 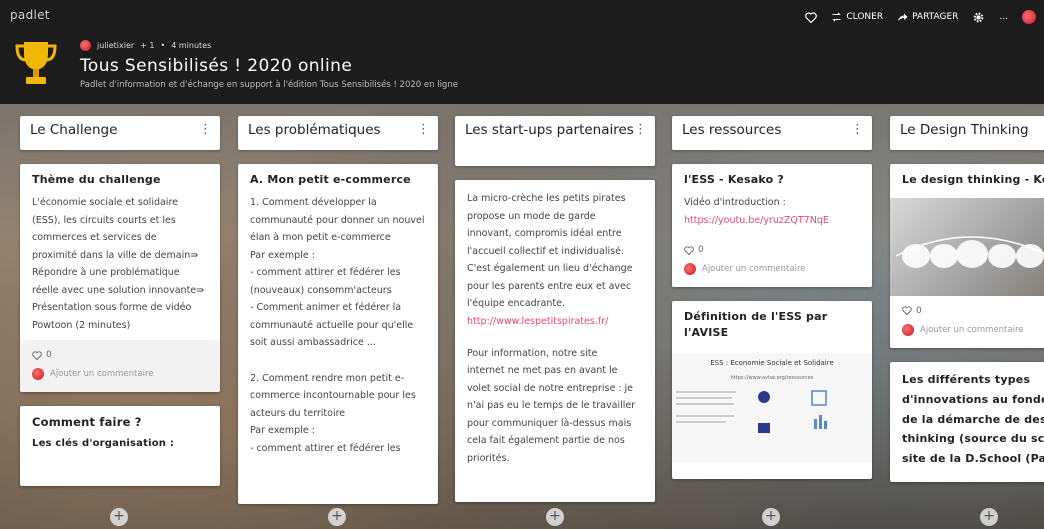 I want to click on column-header: Le Challenge ⋮, so click(x=120, y=133).